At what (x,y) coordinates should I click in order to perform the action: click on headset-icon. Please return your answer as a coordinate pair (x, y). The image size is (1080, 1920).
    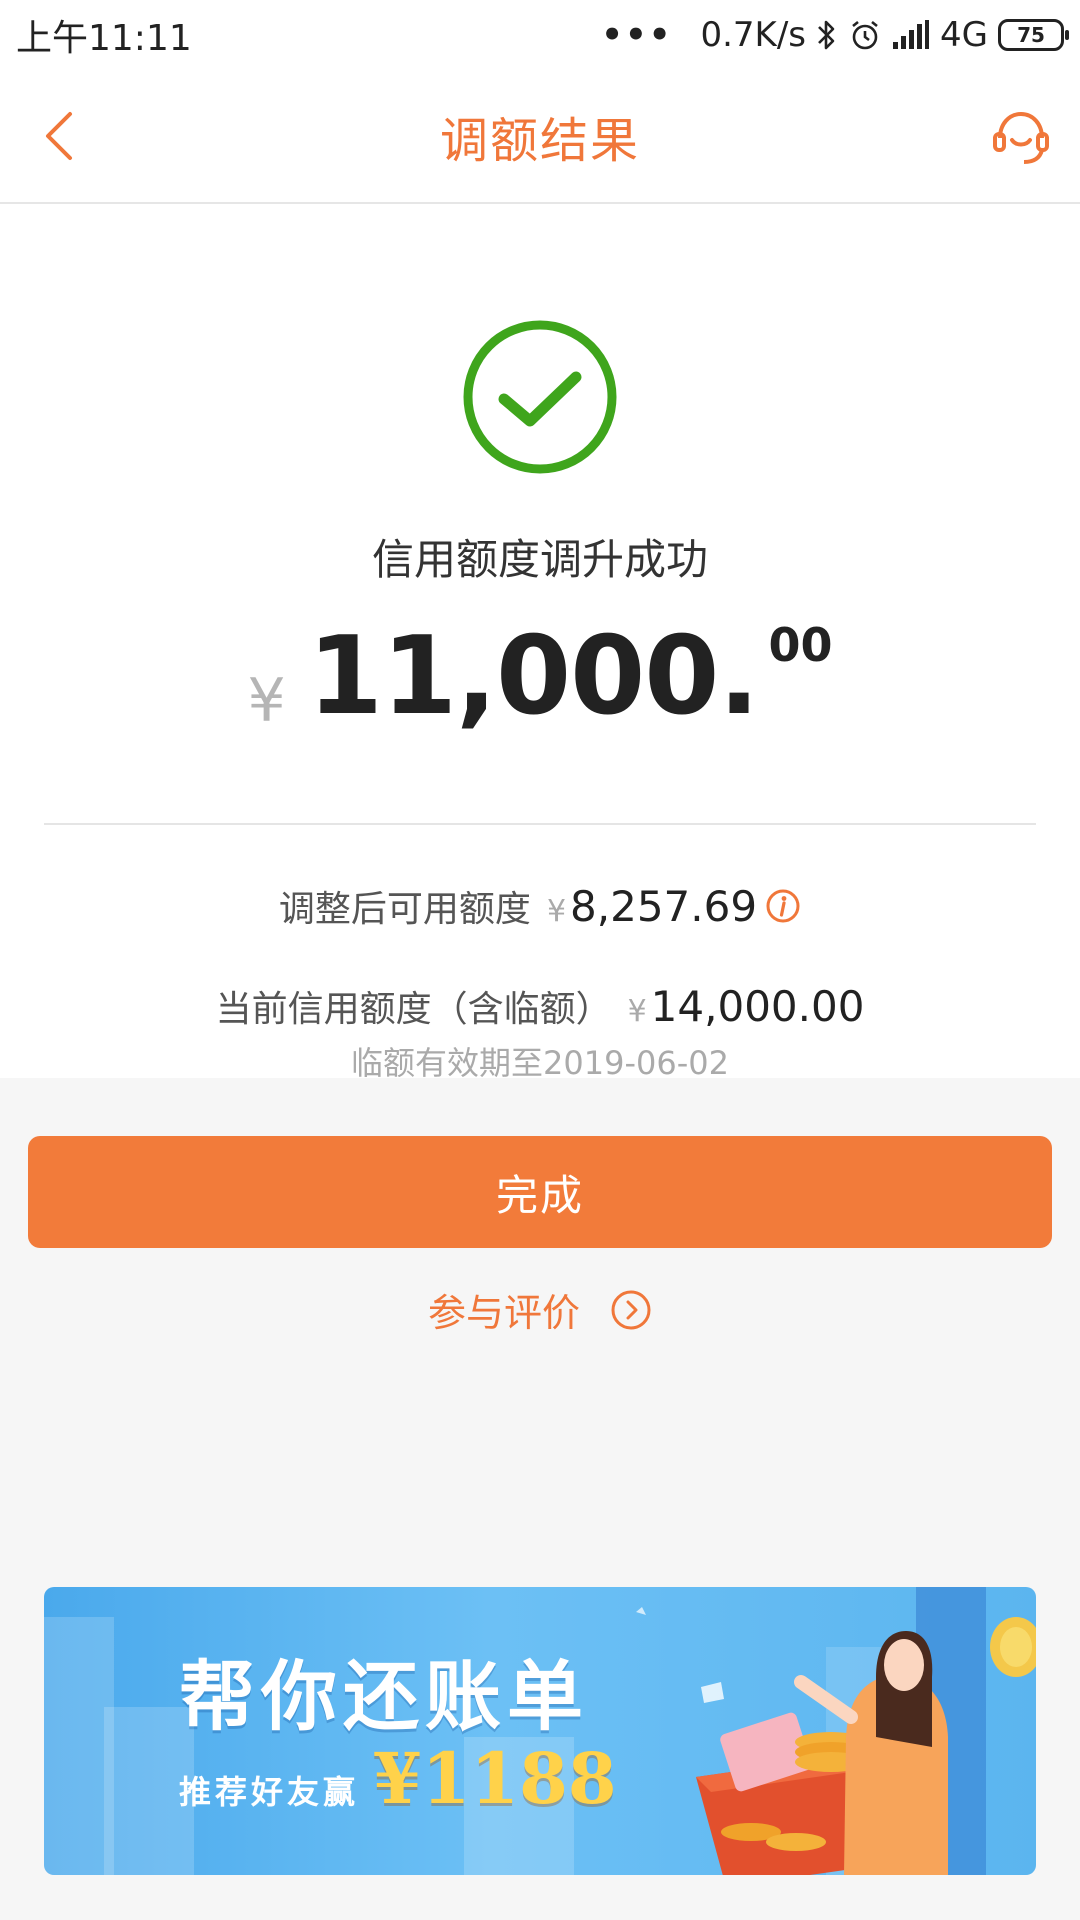
    Looking at the image, I should click on (1021, 137).